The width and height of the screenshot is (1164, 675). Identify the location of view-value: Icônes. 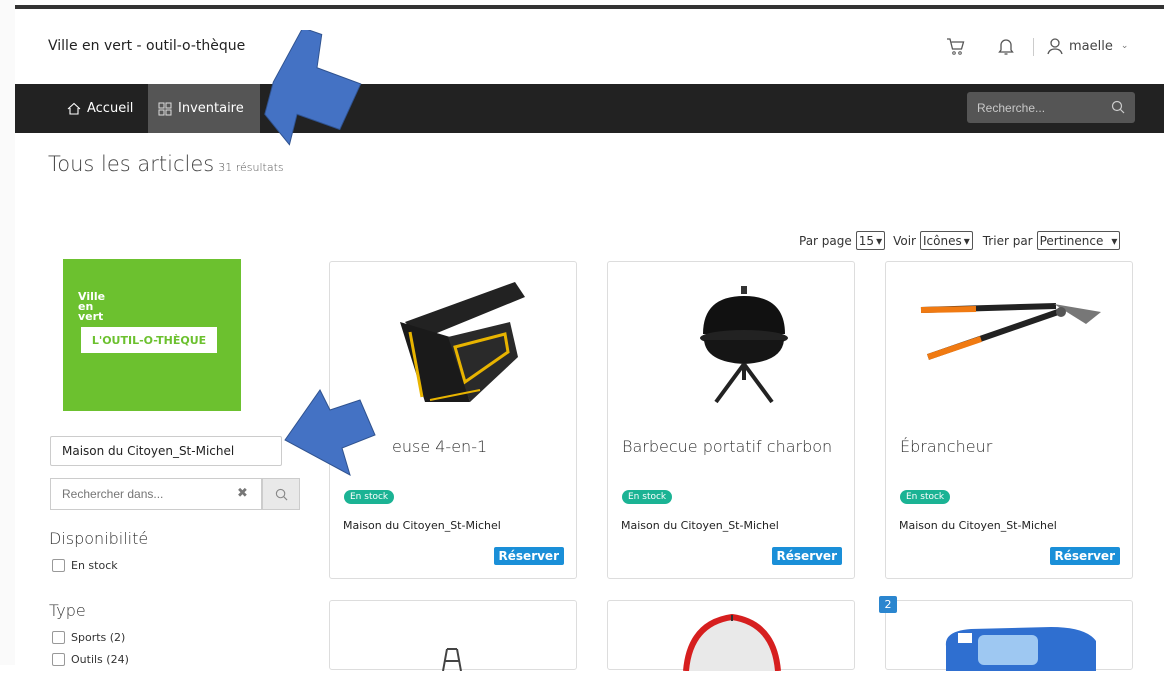
(942, 240).